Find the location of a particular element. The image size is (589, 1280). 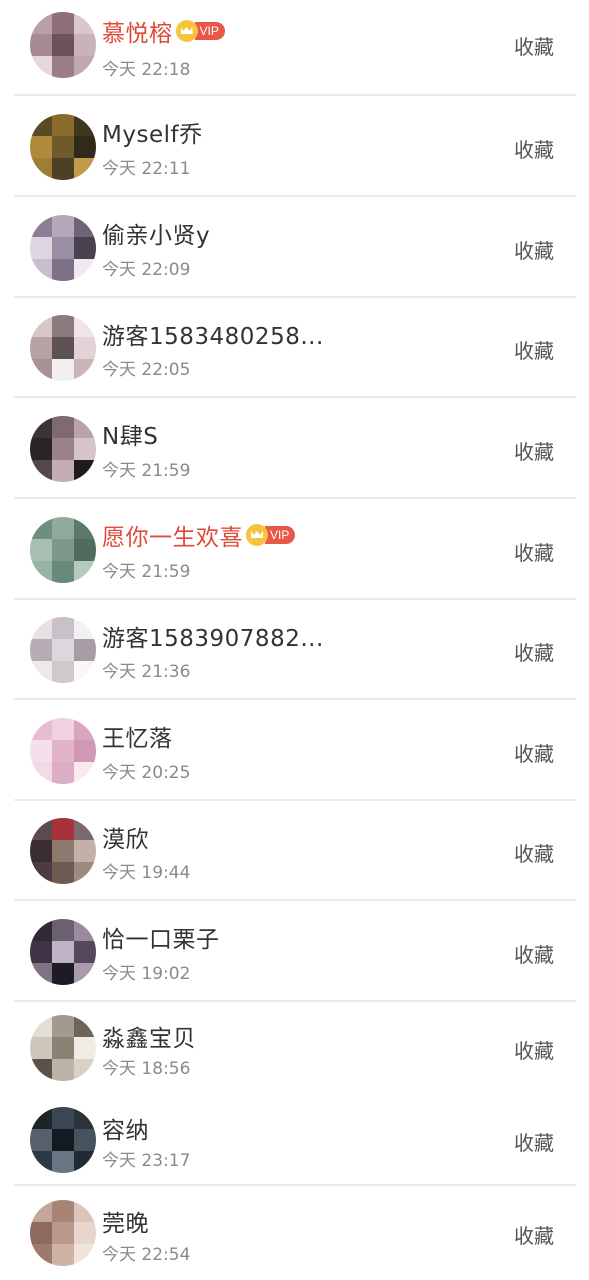

visitor-name: Myself乔 is located at coordinates (152, 132).